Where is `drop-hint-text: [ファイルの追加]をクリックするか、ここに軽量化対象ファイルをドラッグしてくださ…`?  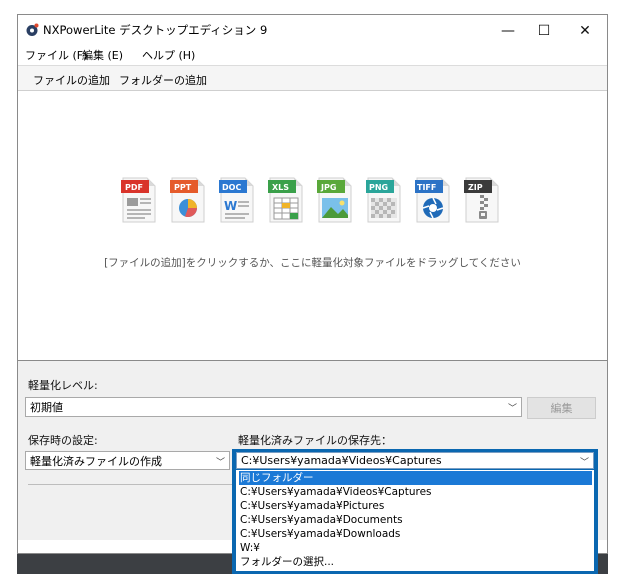
drop-hint-text: [ファイルの追加]をクリックするか、ここに軽量化対象ファイルをドラッグしてくださ… is located at coordinates (312, 263).